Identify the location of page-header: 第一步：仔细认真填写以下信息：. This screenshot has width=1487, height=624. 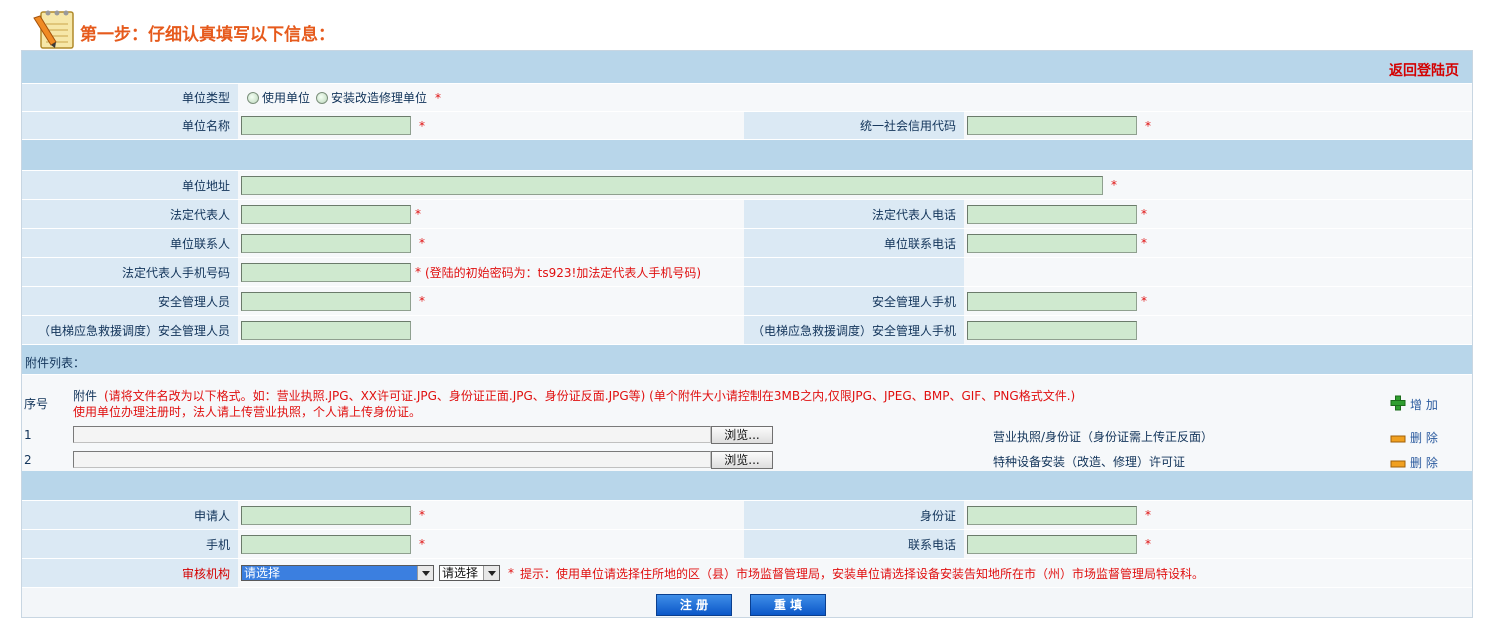
(282, 28).